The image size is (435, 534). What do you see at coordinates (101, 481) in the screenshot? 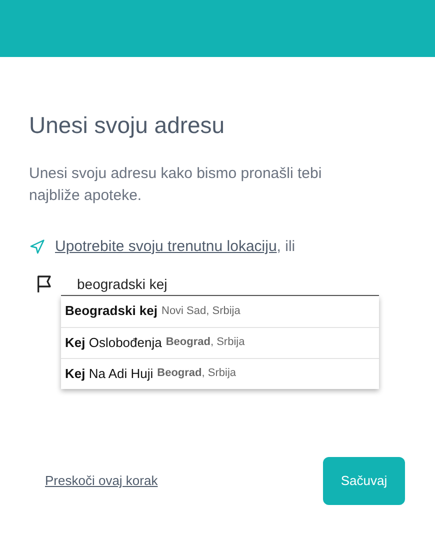
I see `skip-link: Preskoči ovaj korak` at bounding box center [101, 481].